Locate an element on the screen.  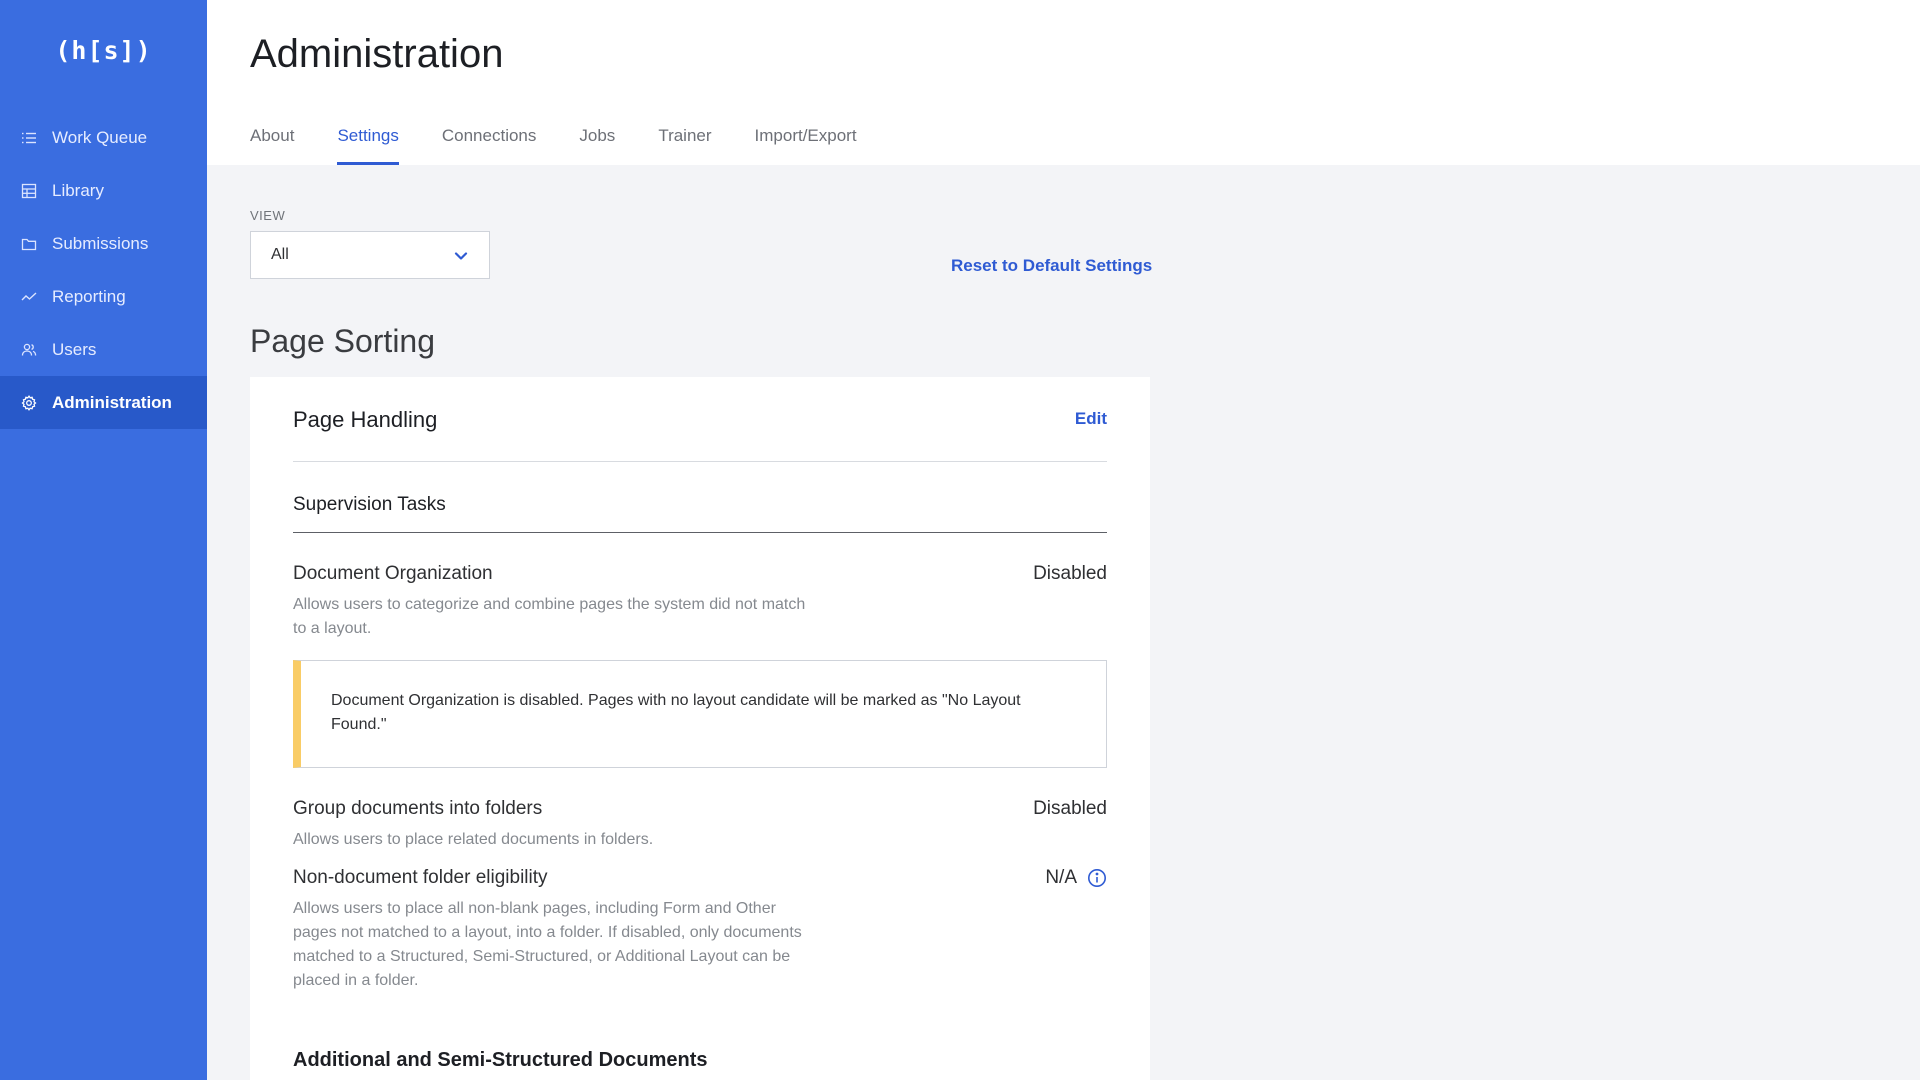
setting-name-group-documents: Group documents into folders is located at coordinates (418, 808).